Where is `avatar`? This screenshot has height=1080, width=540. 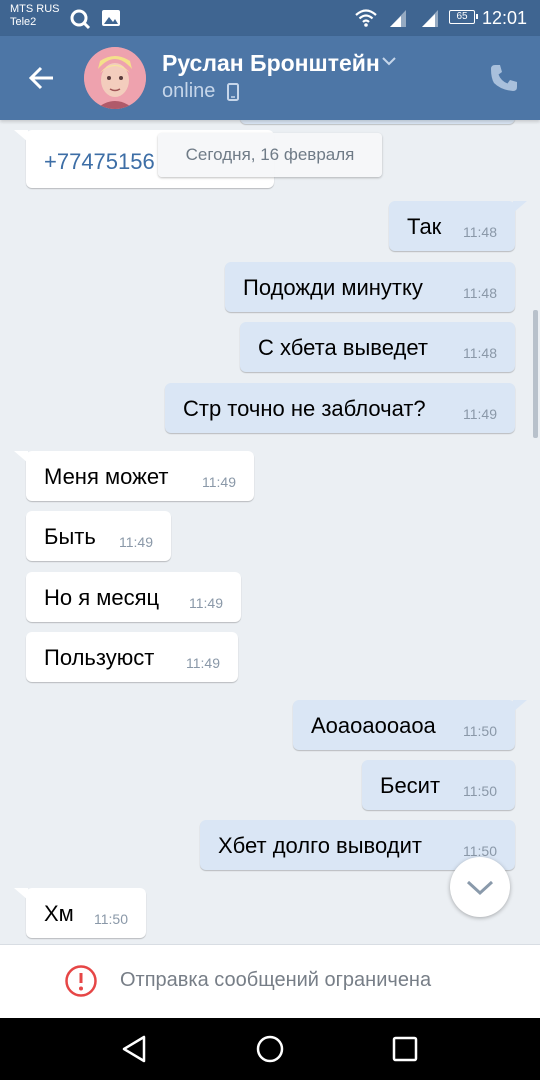 avatar is located at coordinates (115, 78).